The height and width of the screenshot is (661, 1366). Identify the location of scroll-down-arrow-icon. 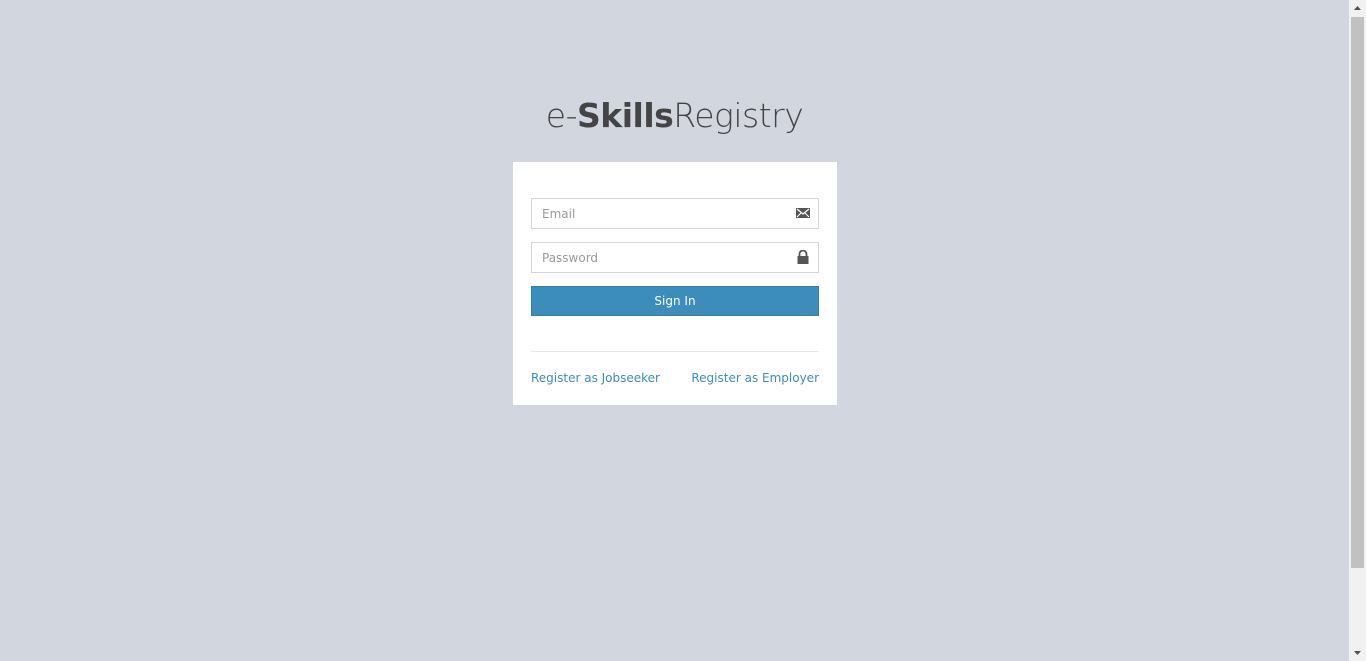
(1357, 652).